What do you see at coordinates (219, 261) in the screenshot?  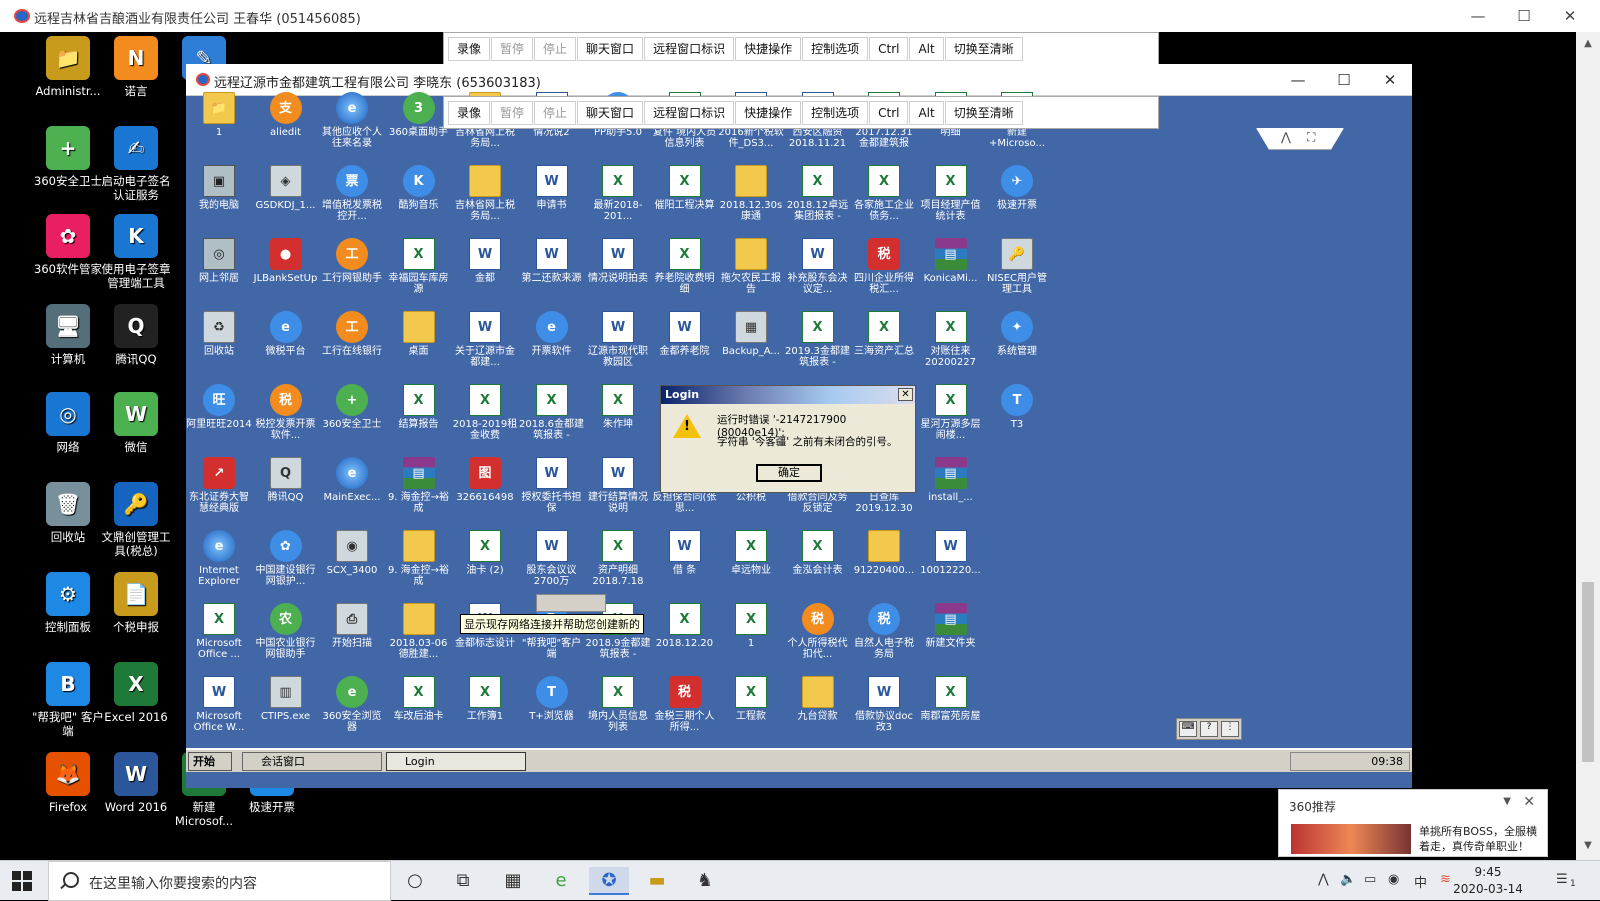 I see `remote-desktop-icon: ◎ 网上邻居` at bounding box center [219, 261].